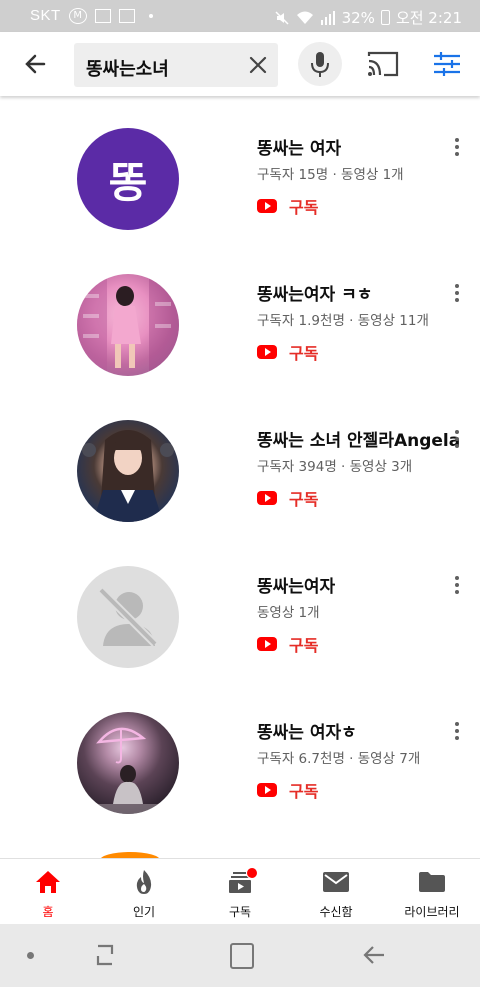 The image size is (480, 987). What do you see at coordinates (358, 17) in the screenshot?
I see `battery-percent: 32%` at bounding box center [358, 17].